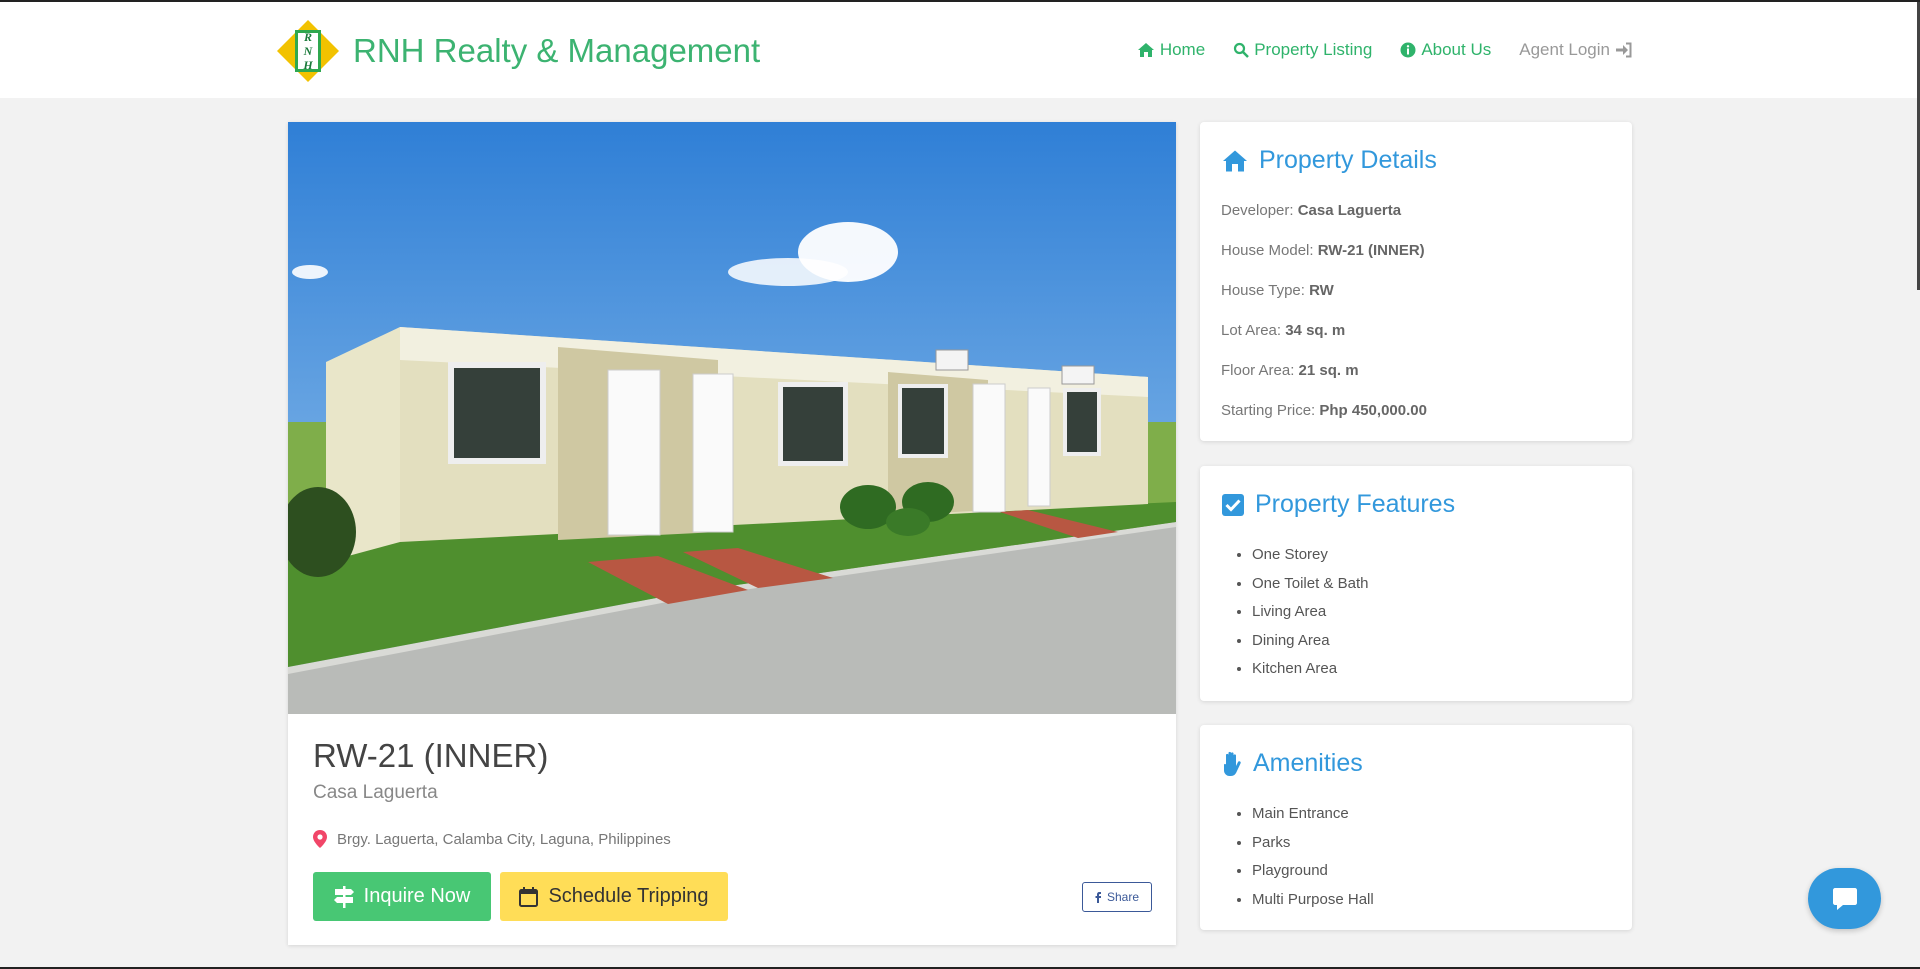 This screenshot has height=969, width=1920. What do you see at coordinates (1324, 342) in the screenshot?
I see `detail-row: Lot Area: 34 sq. m` at bounding box center [1324, 342].